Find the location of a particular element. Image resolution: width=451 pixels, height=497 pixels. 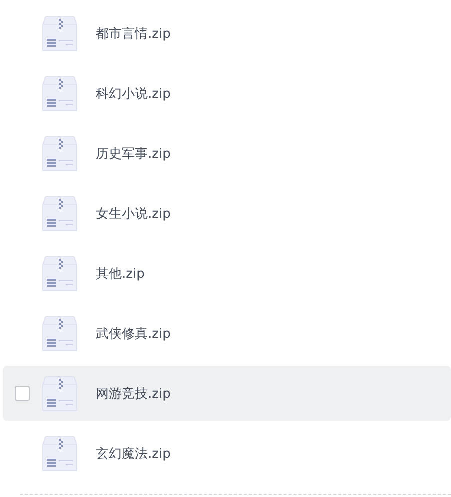

file-name: 网游竞技.zip is located at coordinates (133, 393).